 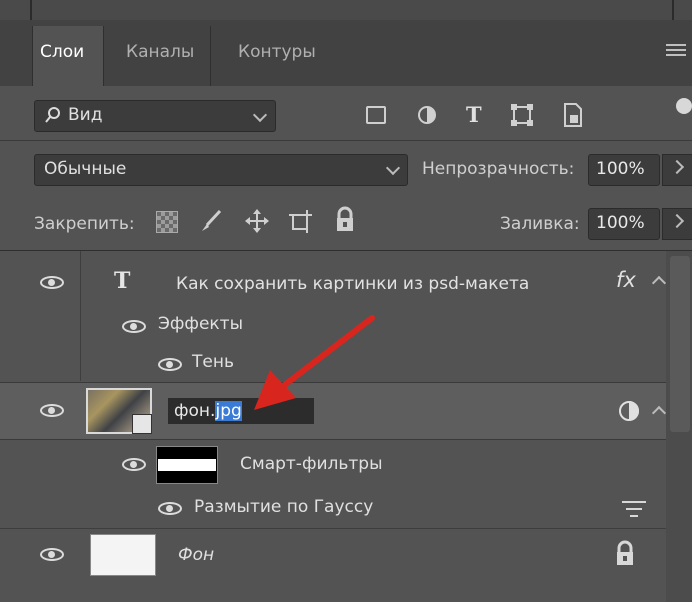 I want to click on lock-position-move-icon, so click(x=257, y=221).